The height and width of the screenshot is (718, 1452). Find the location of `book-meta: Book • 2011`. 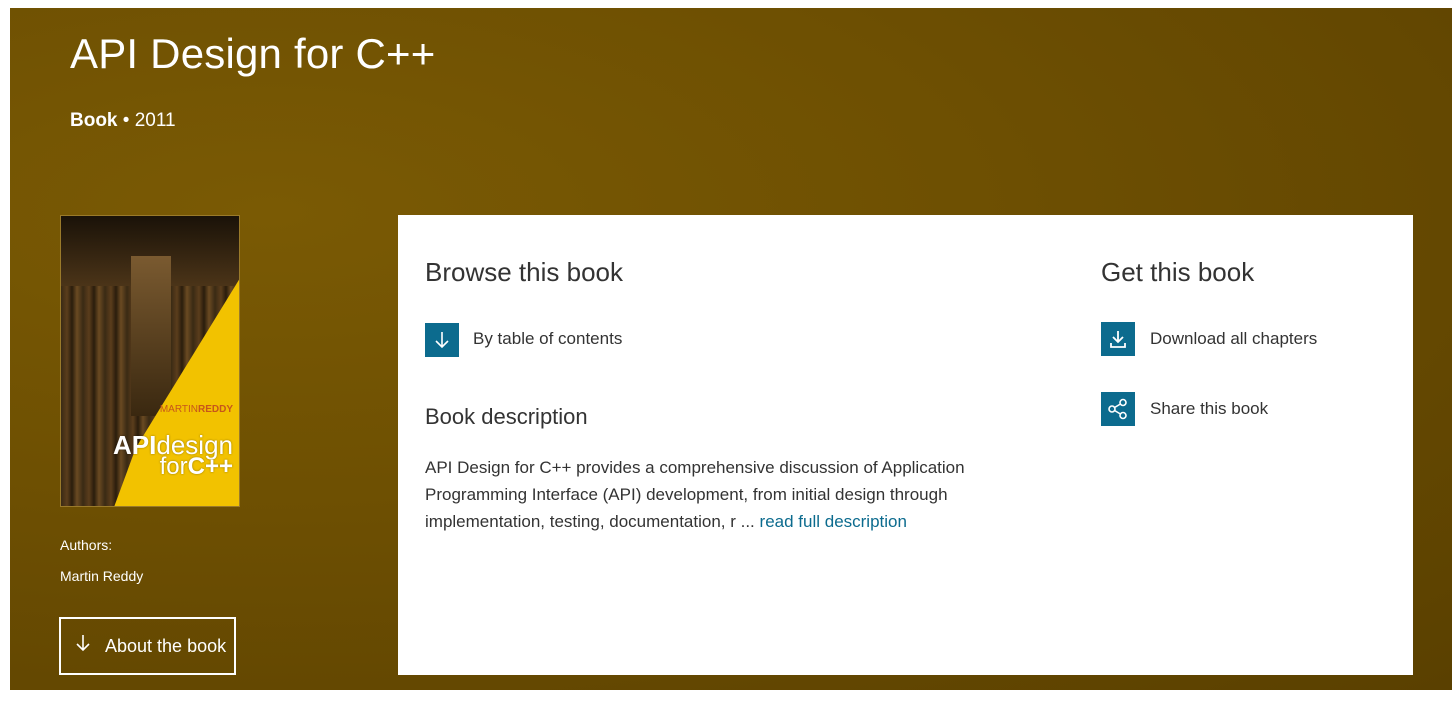

book-meta: Book • 2011 is located at coordinates (123, 121).